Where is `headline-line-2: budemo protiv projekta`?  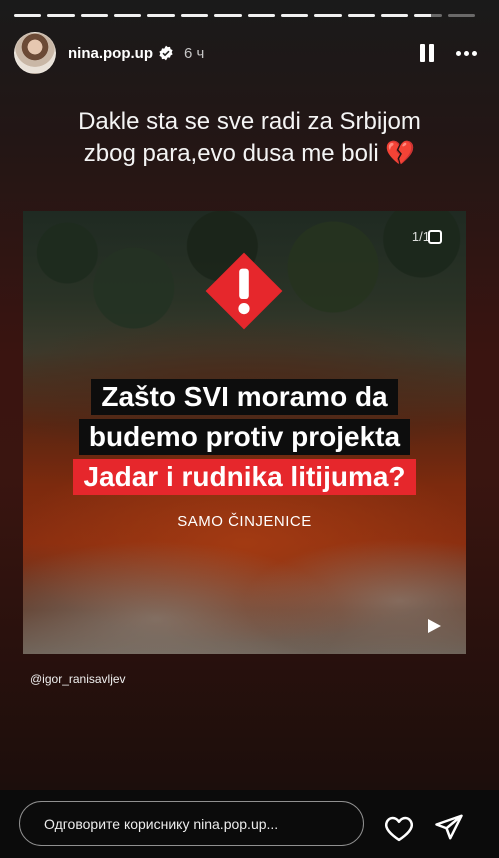 headline-line-2: budemo protiv projekta is located at coordinates (244, 437).